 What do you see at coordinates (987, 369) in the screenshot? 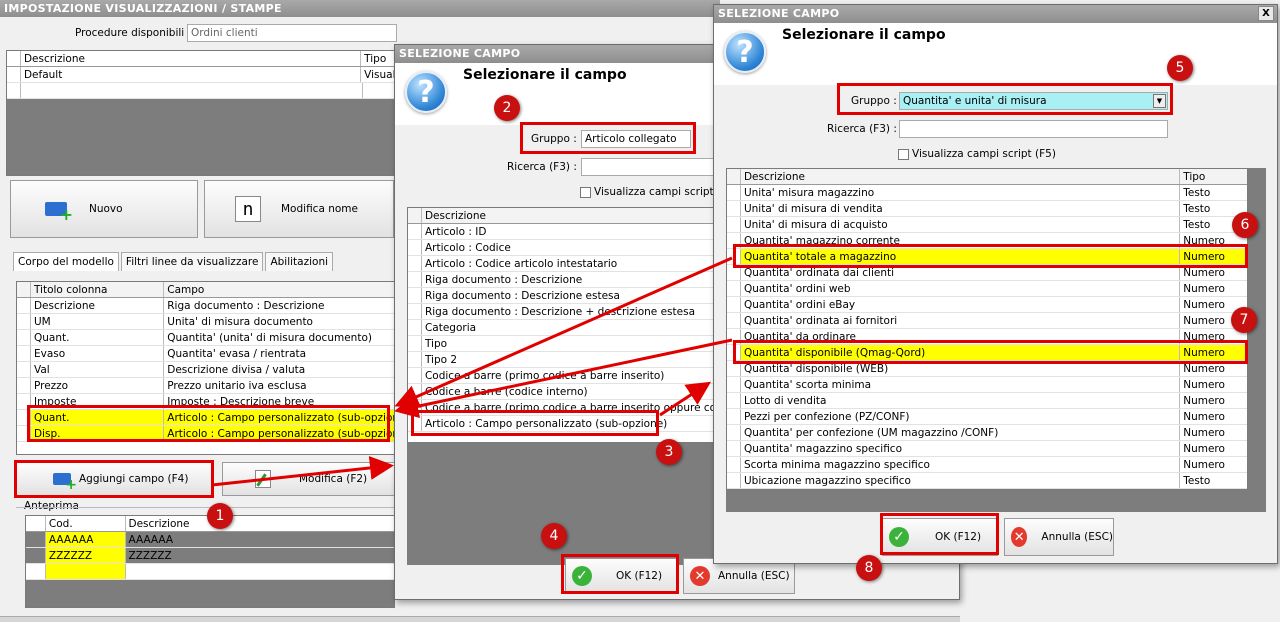
I see `table-row: Quantita' disponibile (WEB) Numero` at bounding box center [987, 369].